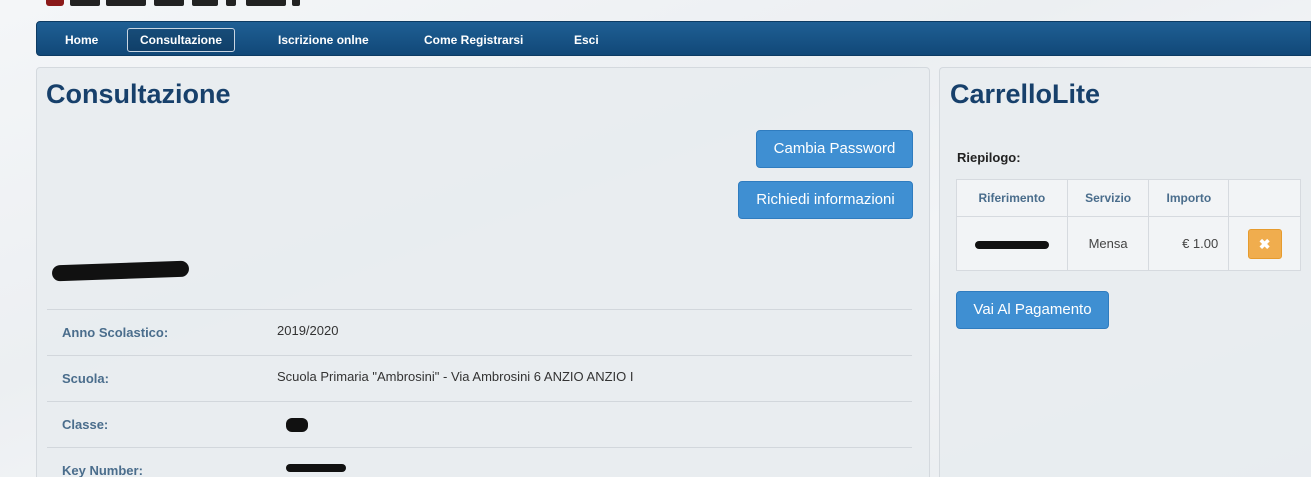 The height and width of the screenshot is (477, 1311). I want to click on column-header-importo: Importo, so click(1189, 198).